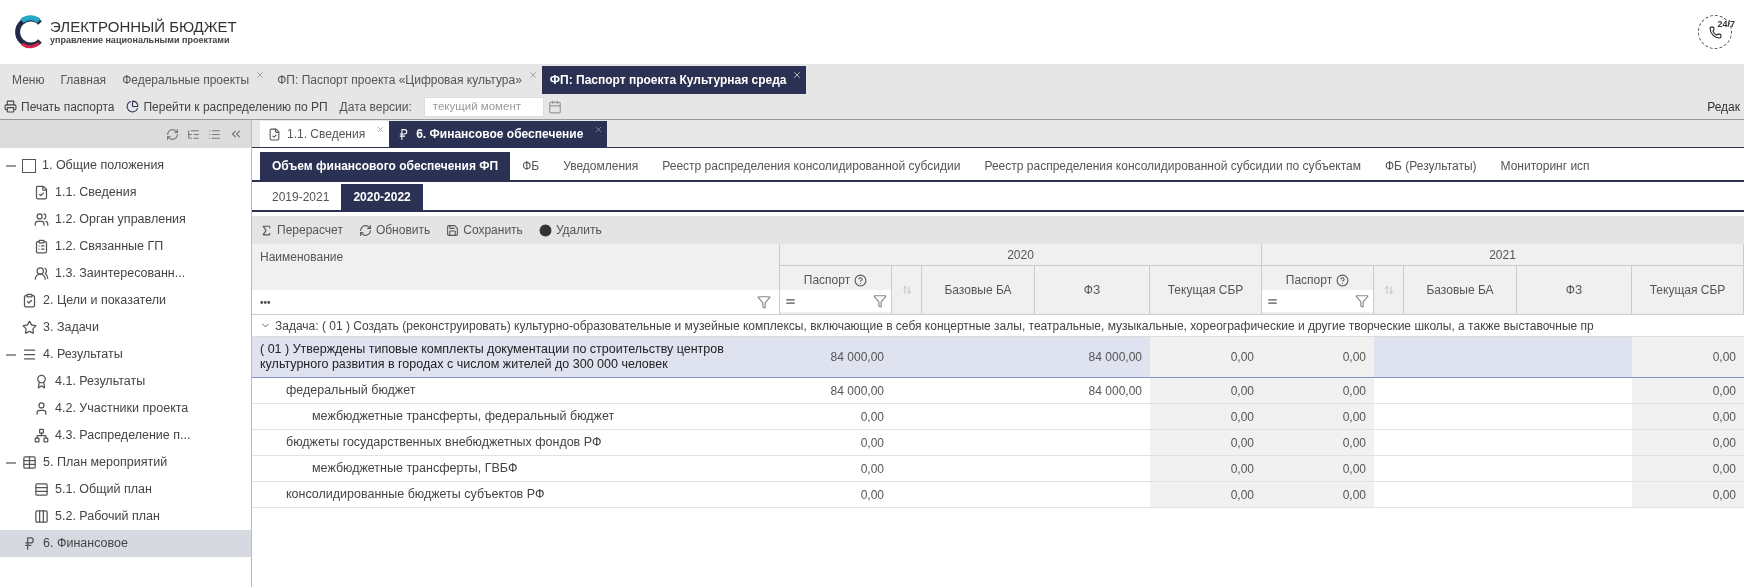 The height and width of the screenshot is (587, 1744). What do you see at coordinates (1020, 255) in the screenshot?
I see `year-header: 2020` at bounding box center [1020, 255].